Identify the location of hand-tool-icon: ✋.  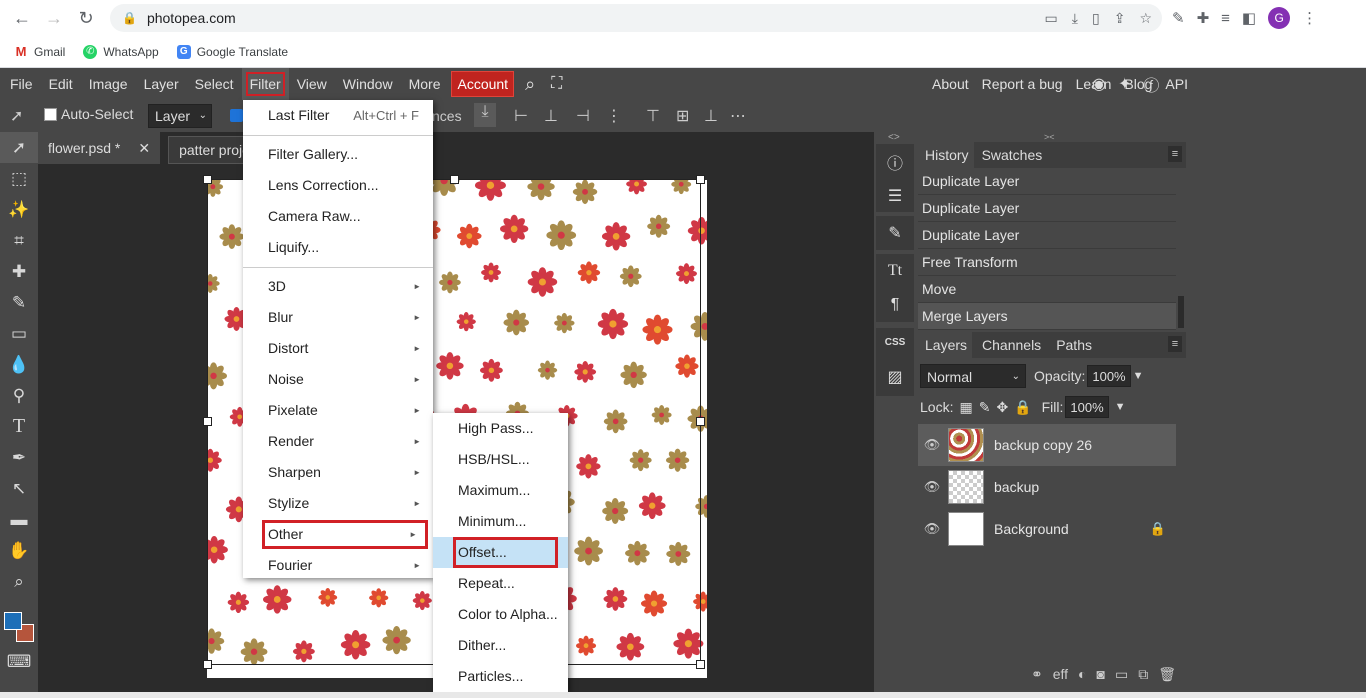
(19, 550).